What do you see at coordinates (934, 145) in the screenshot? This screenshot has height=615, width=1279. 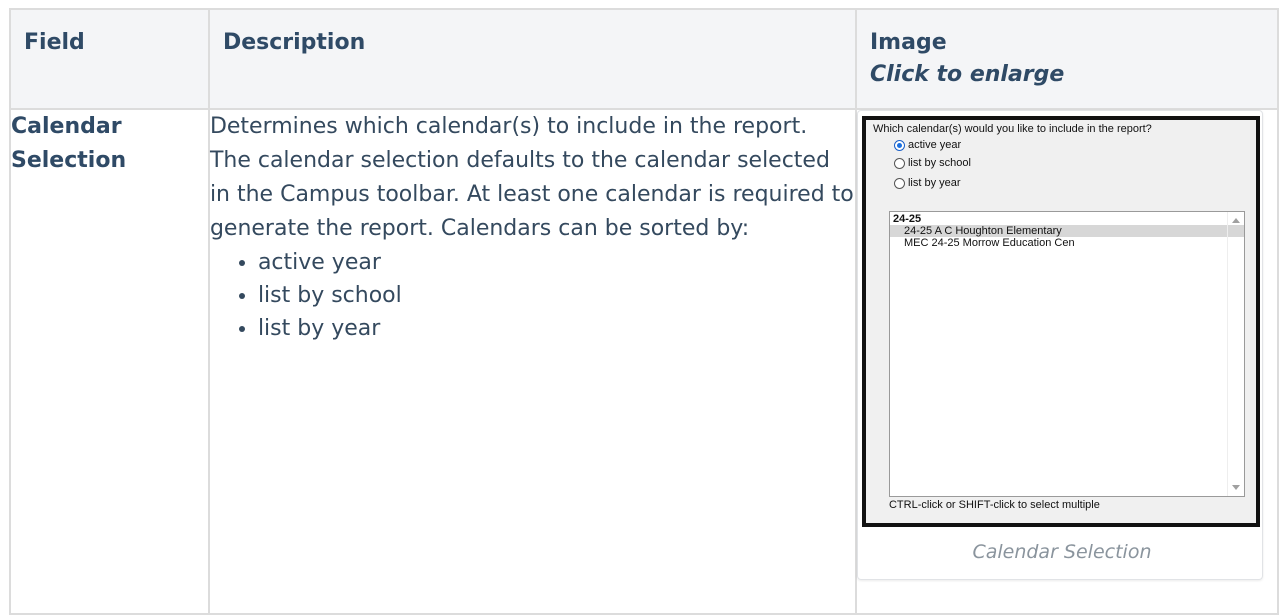 I see `radio-label: active year` at bounding box center [934, 145].